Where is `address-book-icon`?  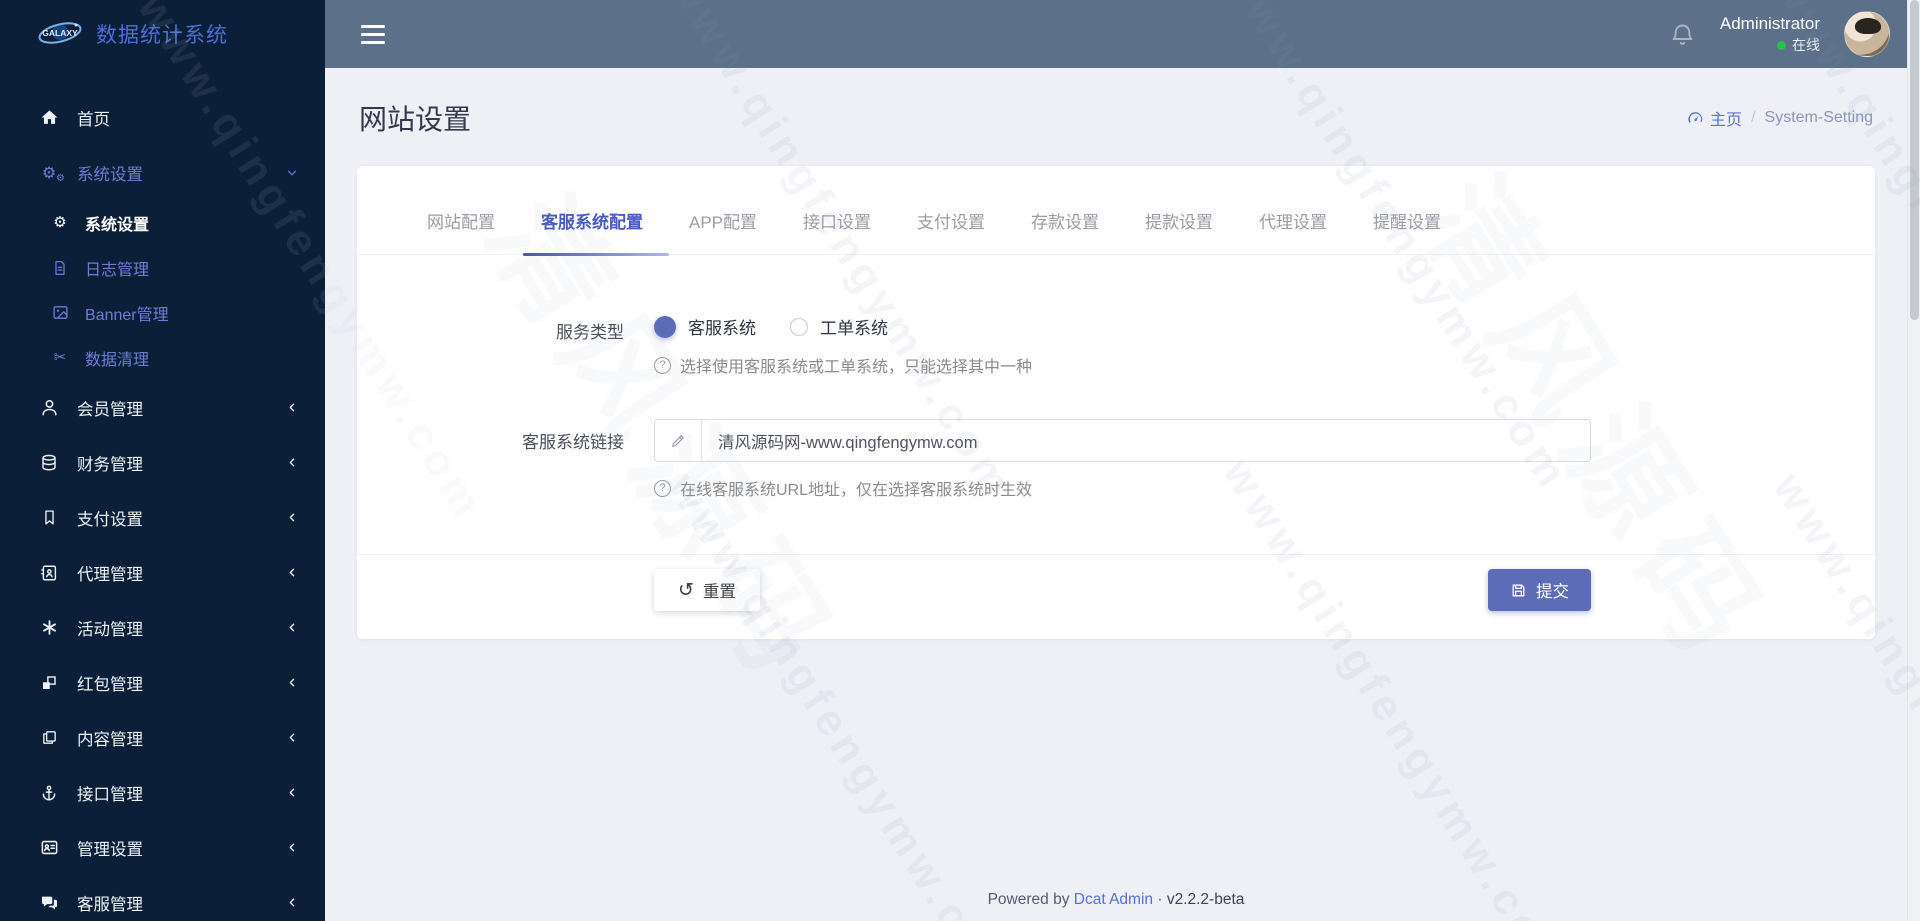 address-book-icon is located at coordinates (49, 573).